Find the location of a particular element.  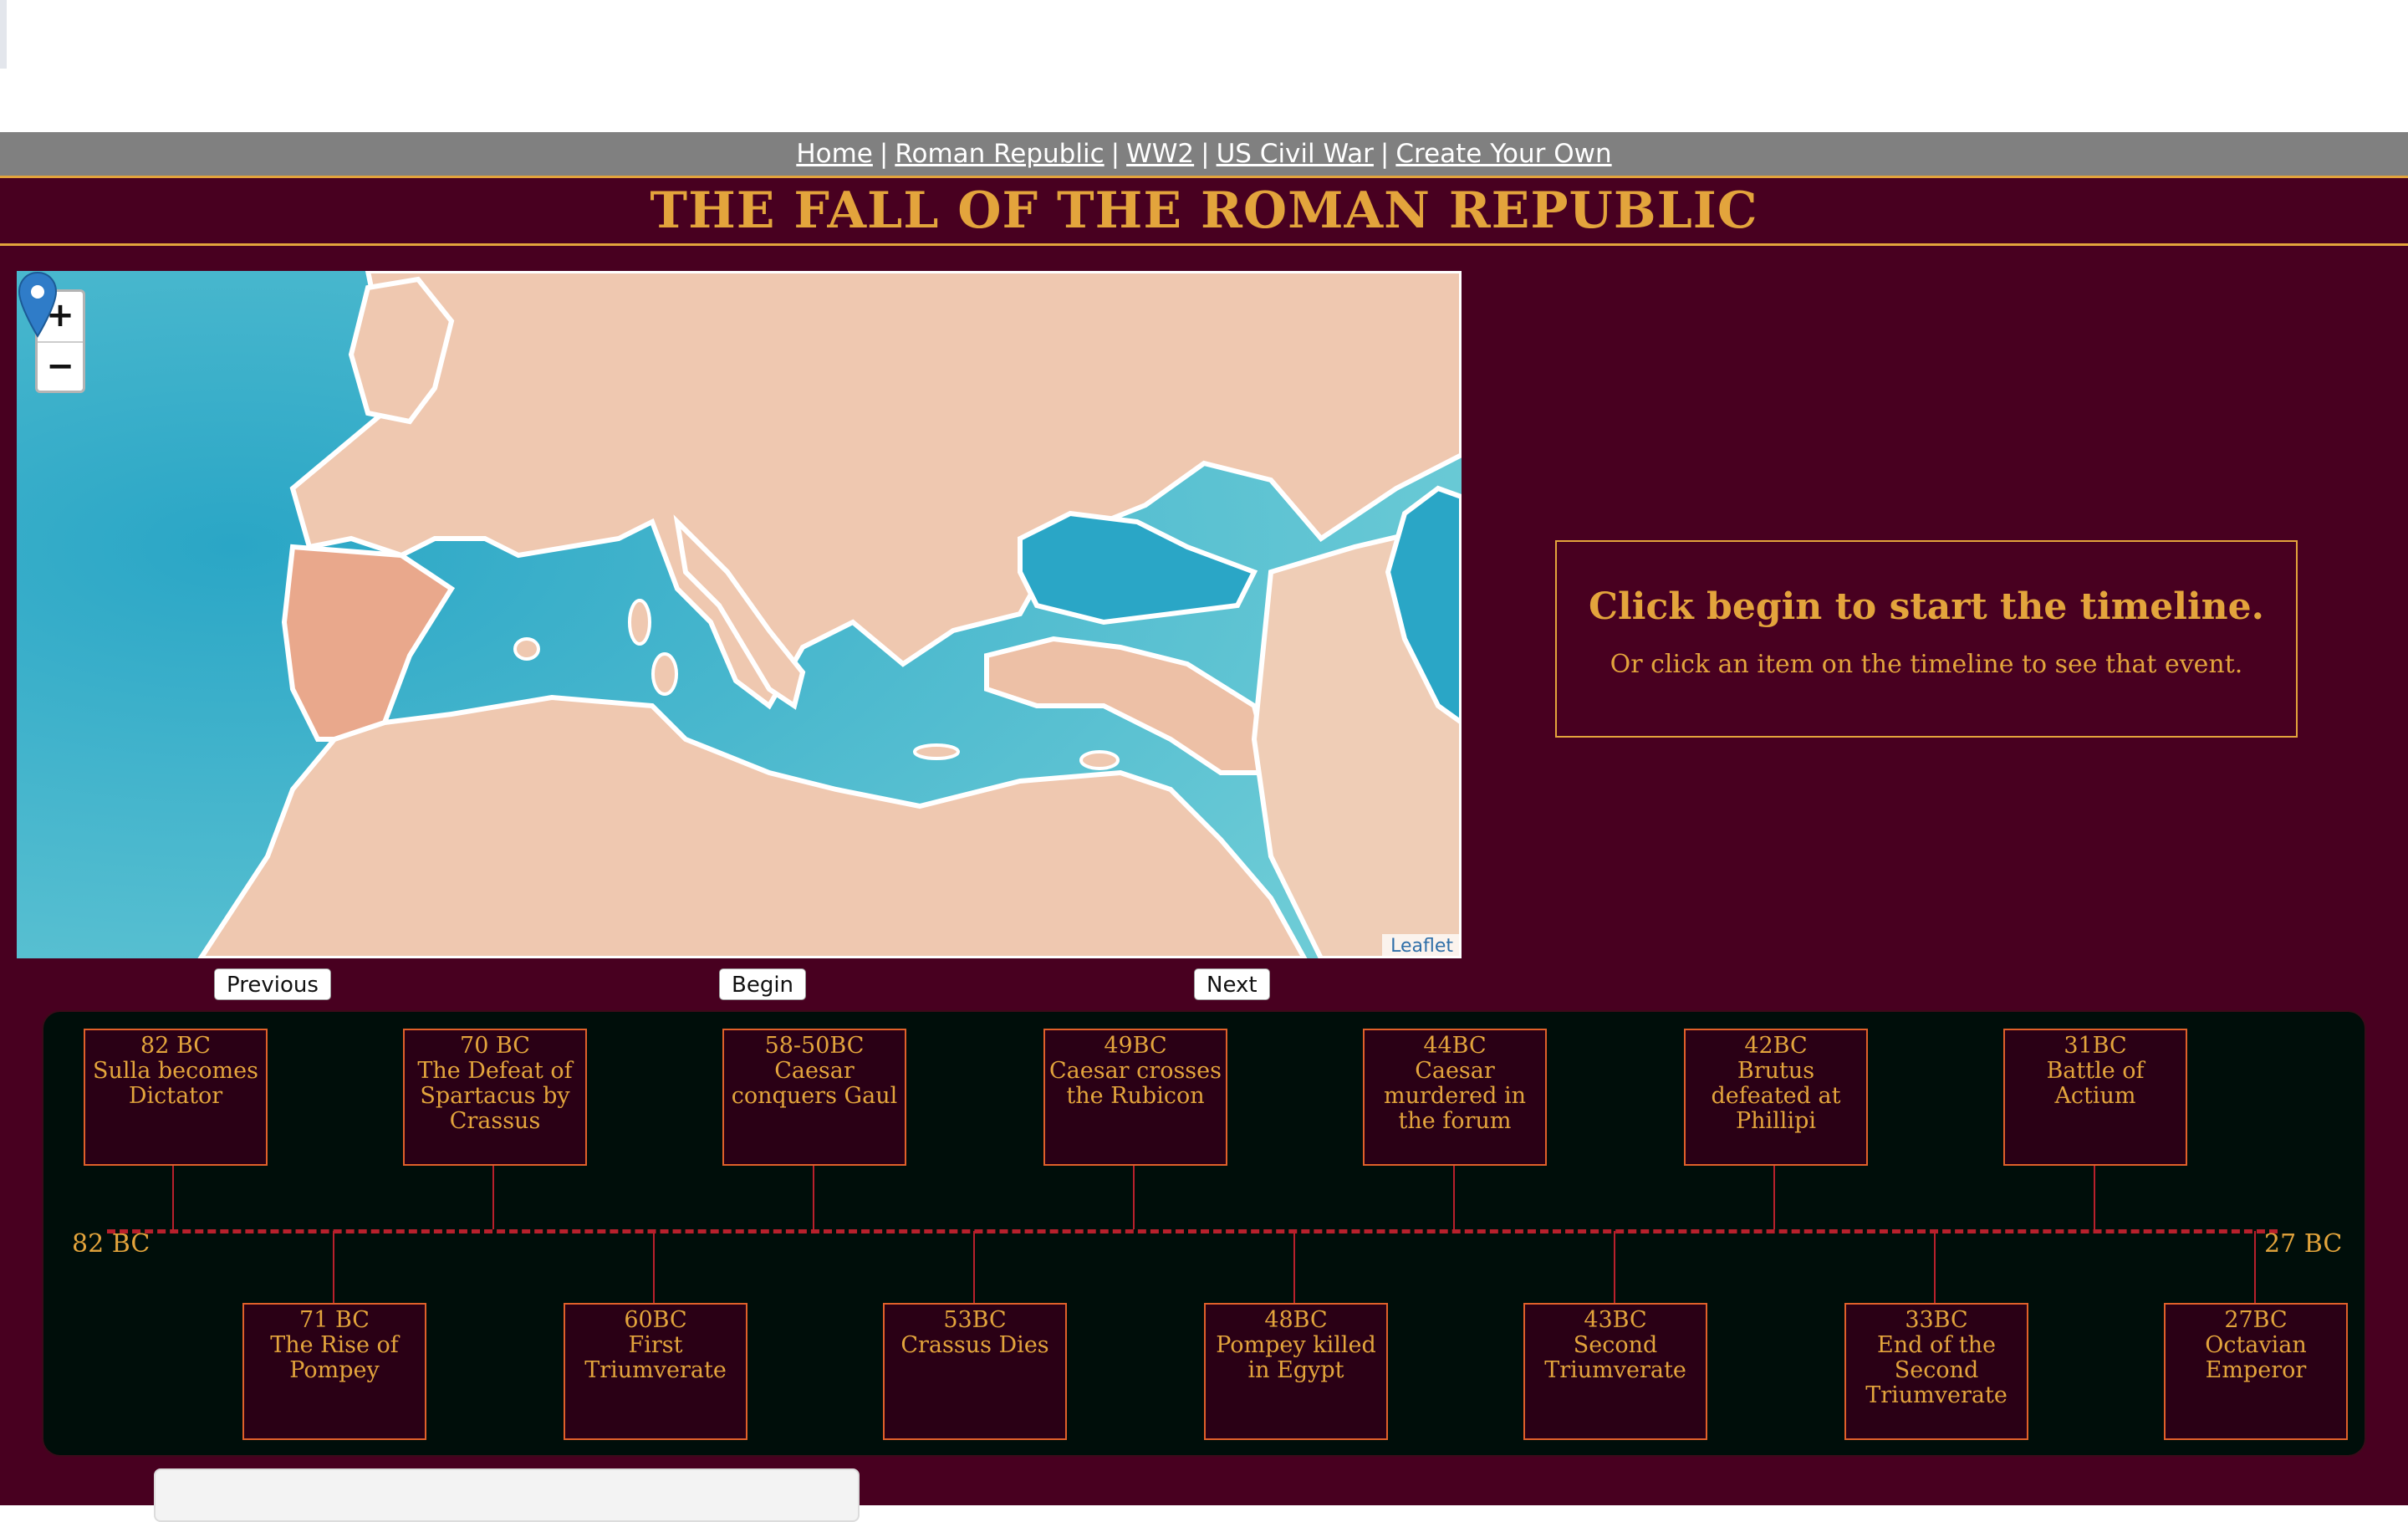

map-marker-icon is located at coordinates (38, 304).